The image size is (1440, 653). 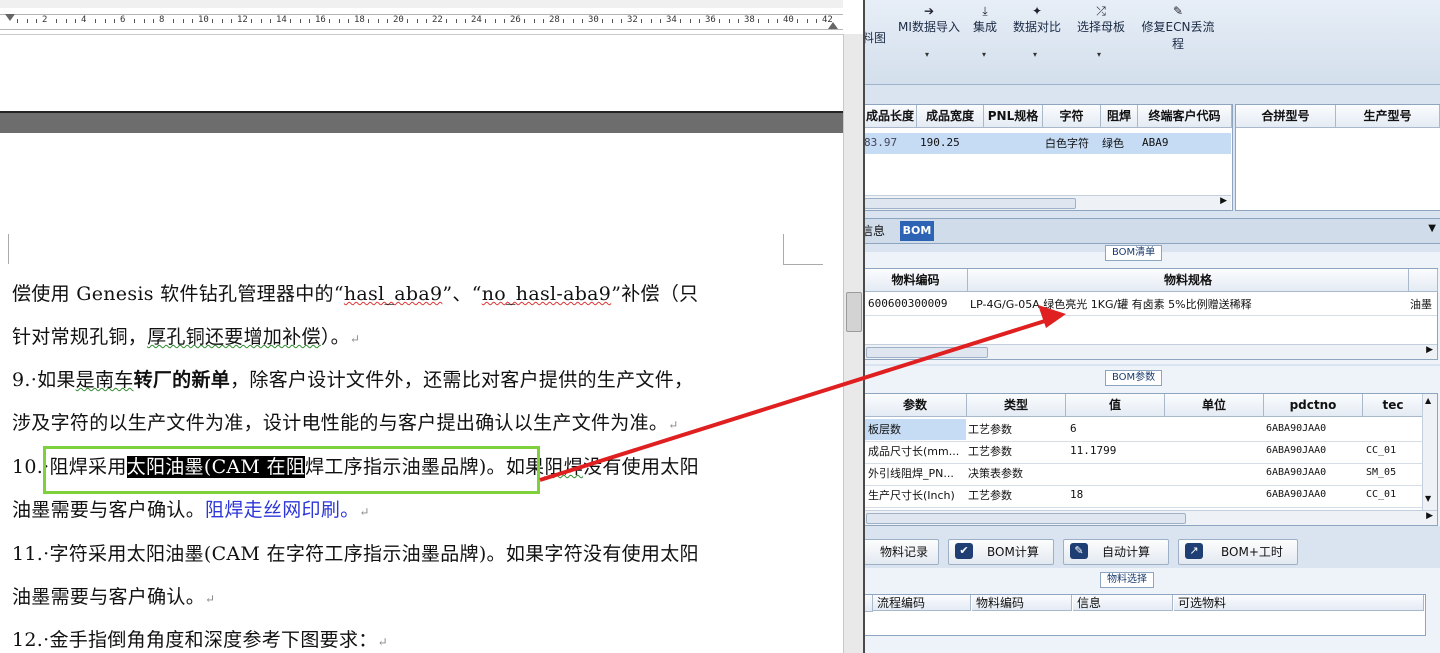 What do you see at coordinates (794, 400) in the screenshot?
I see `arrow-shaft` at bounding box center [794, 400].